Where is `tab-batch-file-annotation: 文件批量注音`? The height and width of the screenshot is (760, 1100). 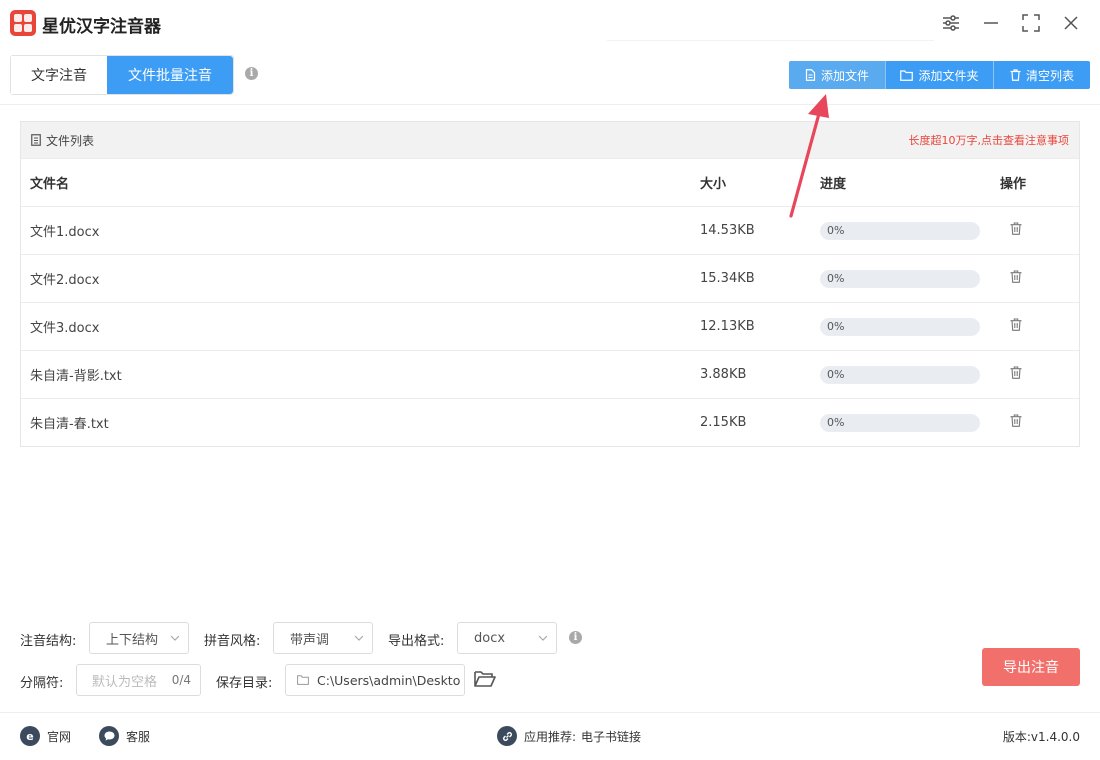
tab-batch-file-annotation: 文件批量注音 is located at coordinates (170, 75).